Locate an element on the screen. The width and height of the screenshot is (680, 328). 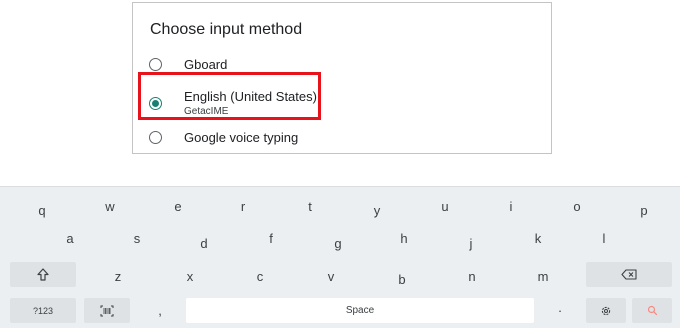
key-d: d is located at coordinates (204, 243).